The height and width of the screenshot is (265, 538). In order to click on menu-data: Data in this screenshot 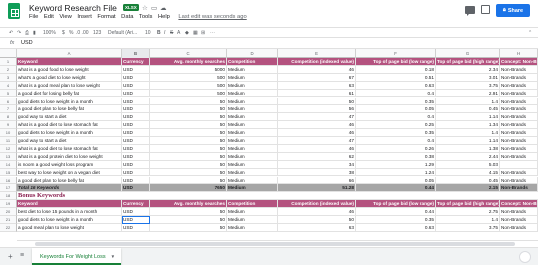, I will do `click(127, 17)`.